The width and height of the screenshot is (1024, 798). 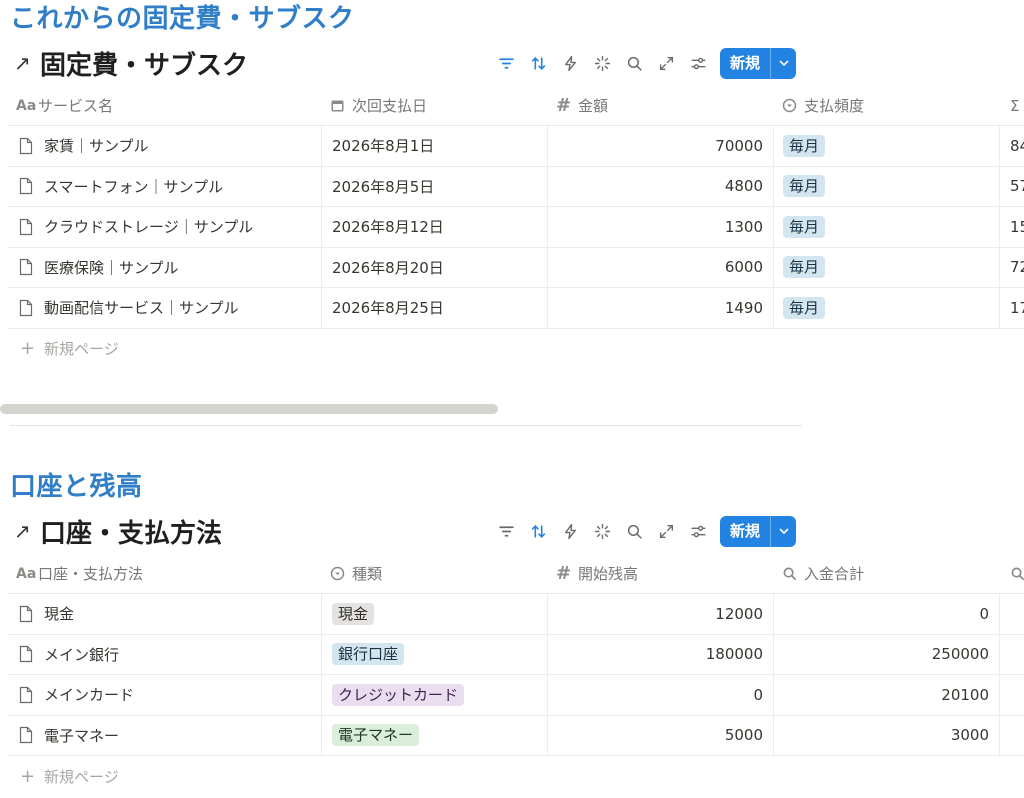 I want to click on table-row: メイン銀行 銀行口座 180000 250000, so click(x=516, y=654).